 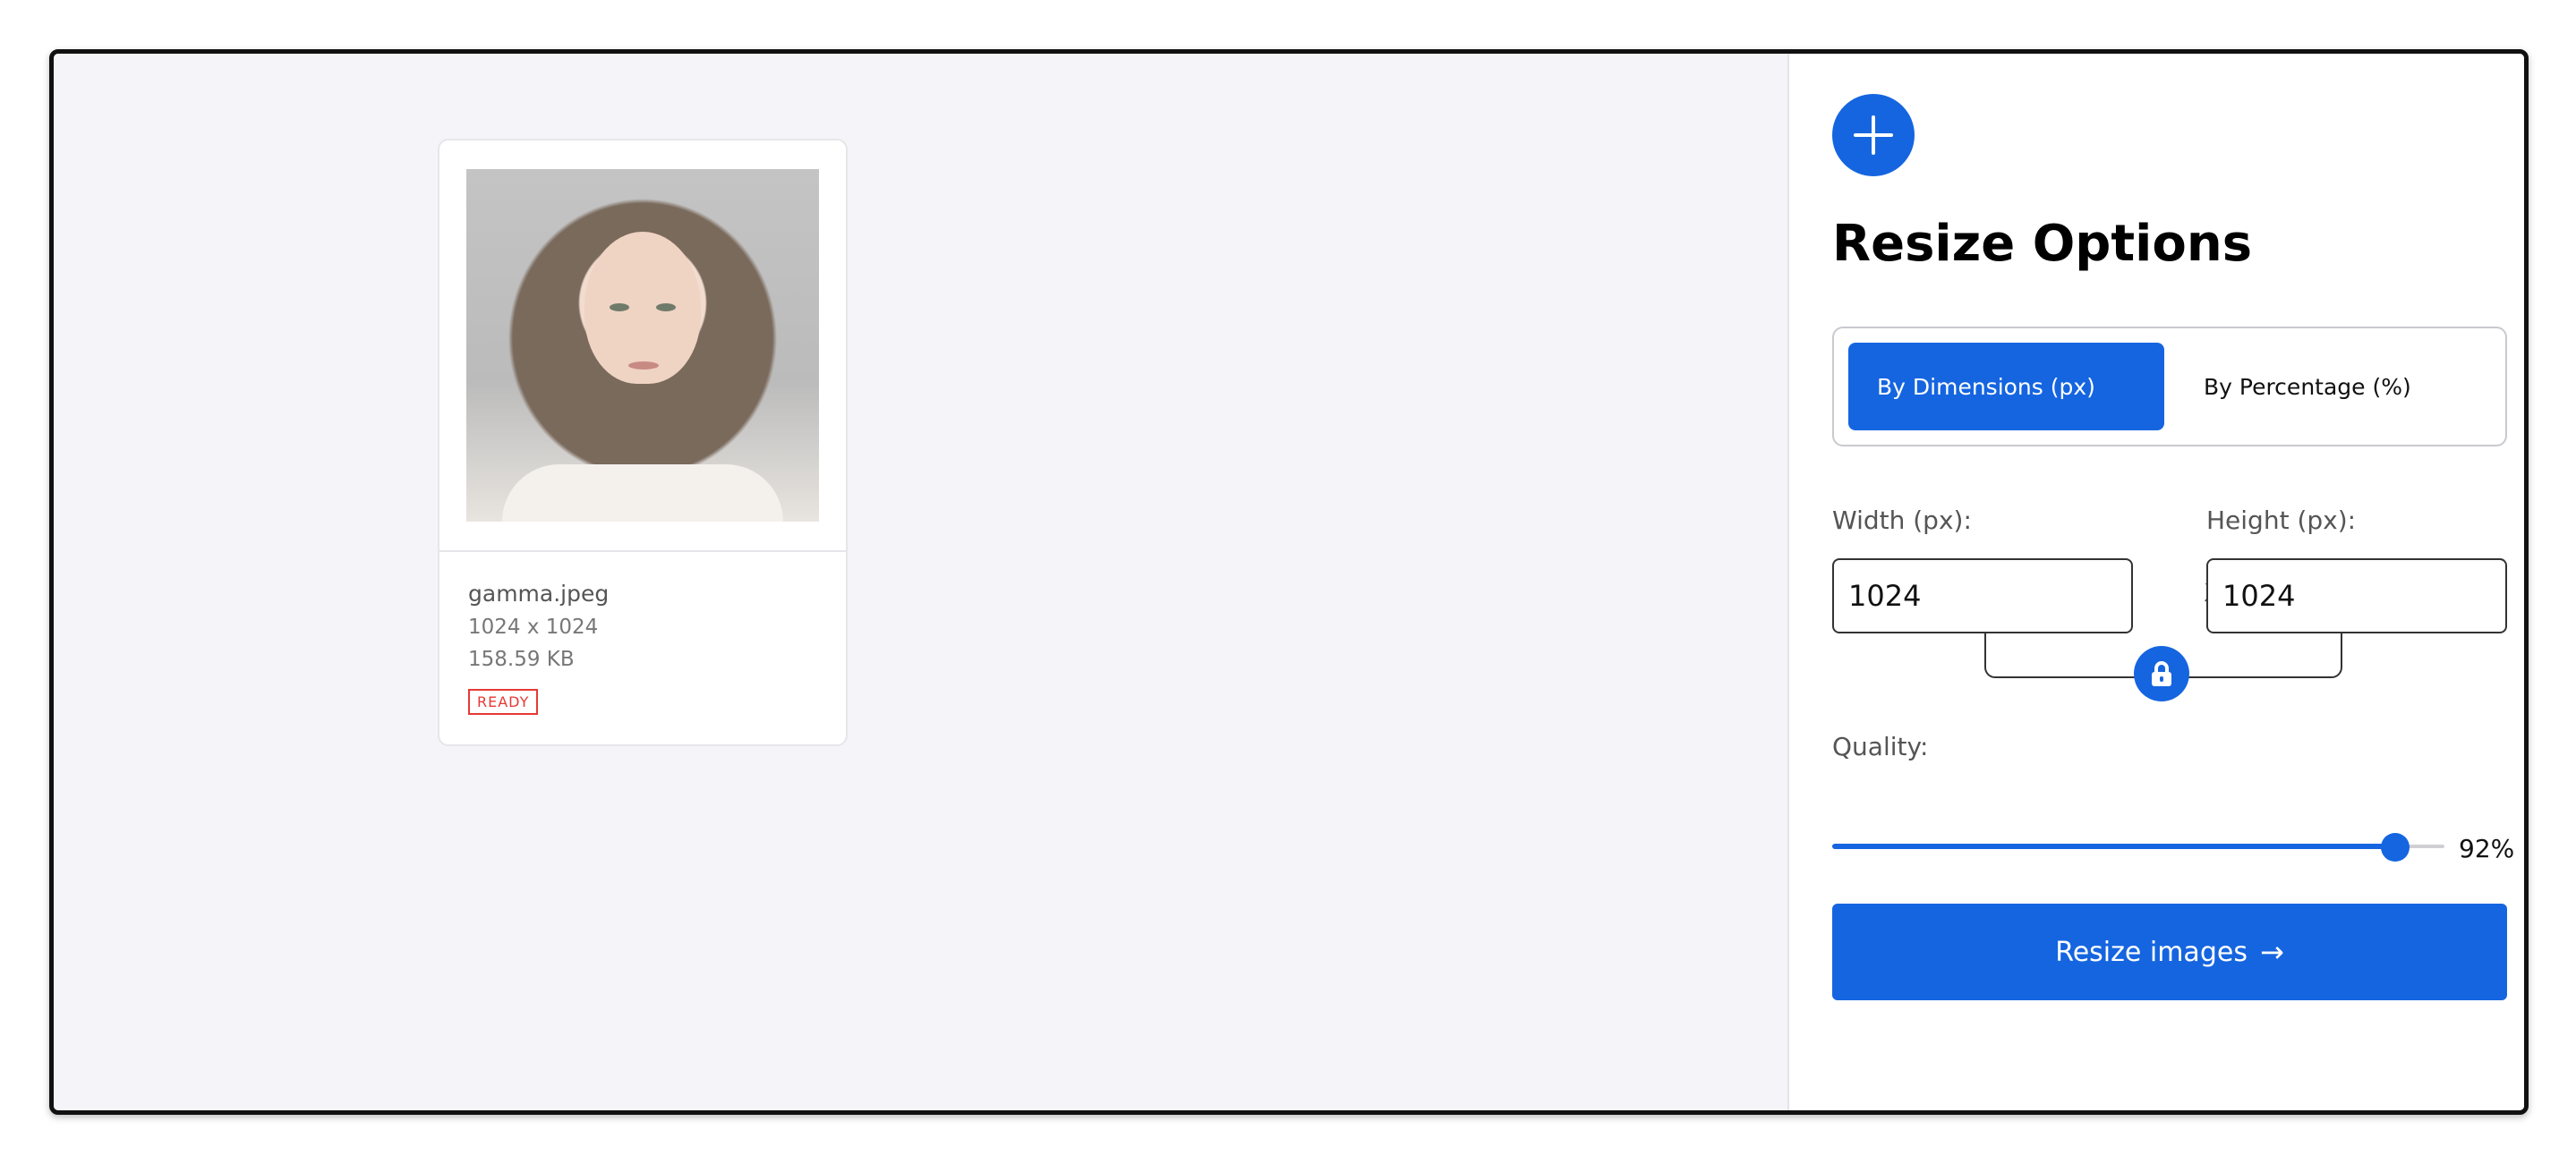 I want to click on arrow-right-icon: →, so click(x=2271, y=952).